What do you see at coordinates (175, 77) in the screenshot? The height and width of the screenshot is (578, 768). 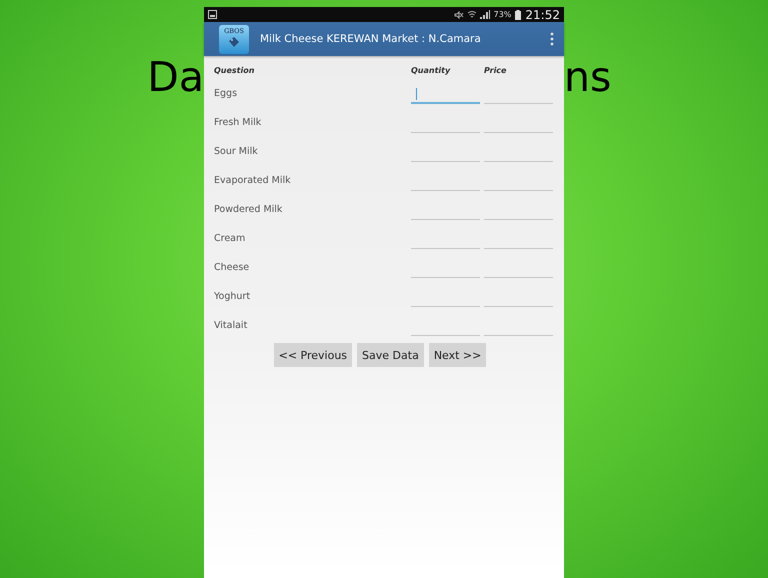 I see `slide-title: Da` at bounding box center [175, 77].